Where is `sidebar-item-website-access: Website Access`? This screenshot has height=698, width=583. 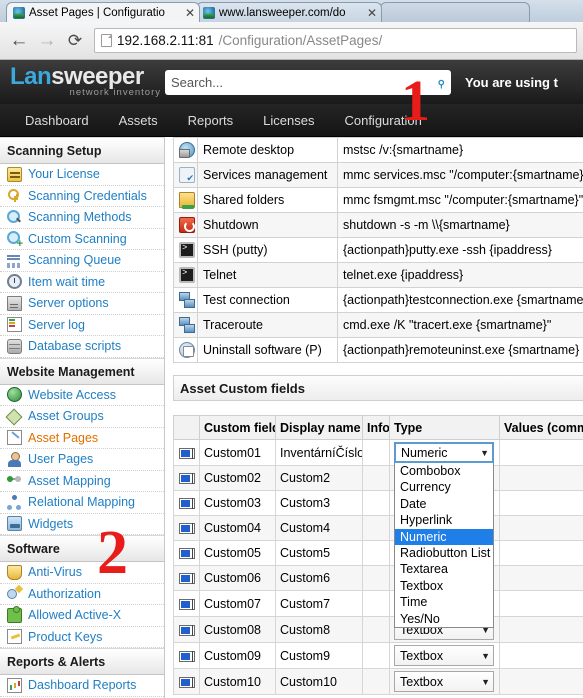
sidebar-item-website-access: Website Access is located at coordinates (82, 395).